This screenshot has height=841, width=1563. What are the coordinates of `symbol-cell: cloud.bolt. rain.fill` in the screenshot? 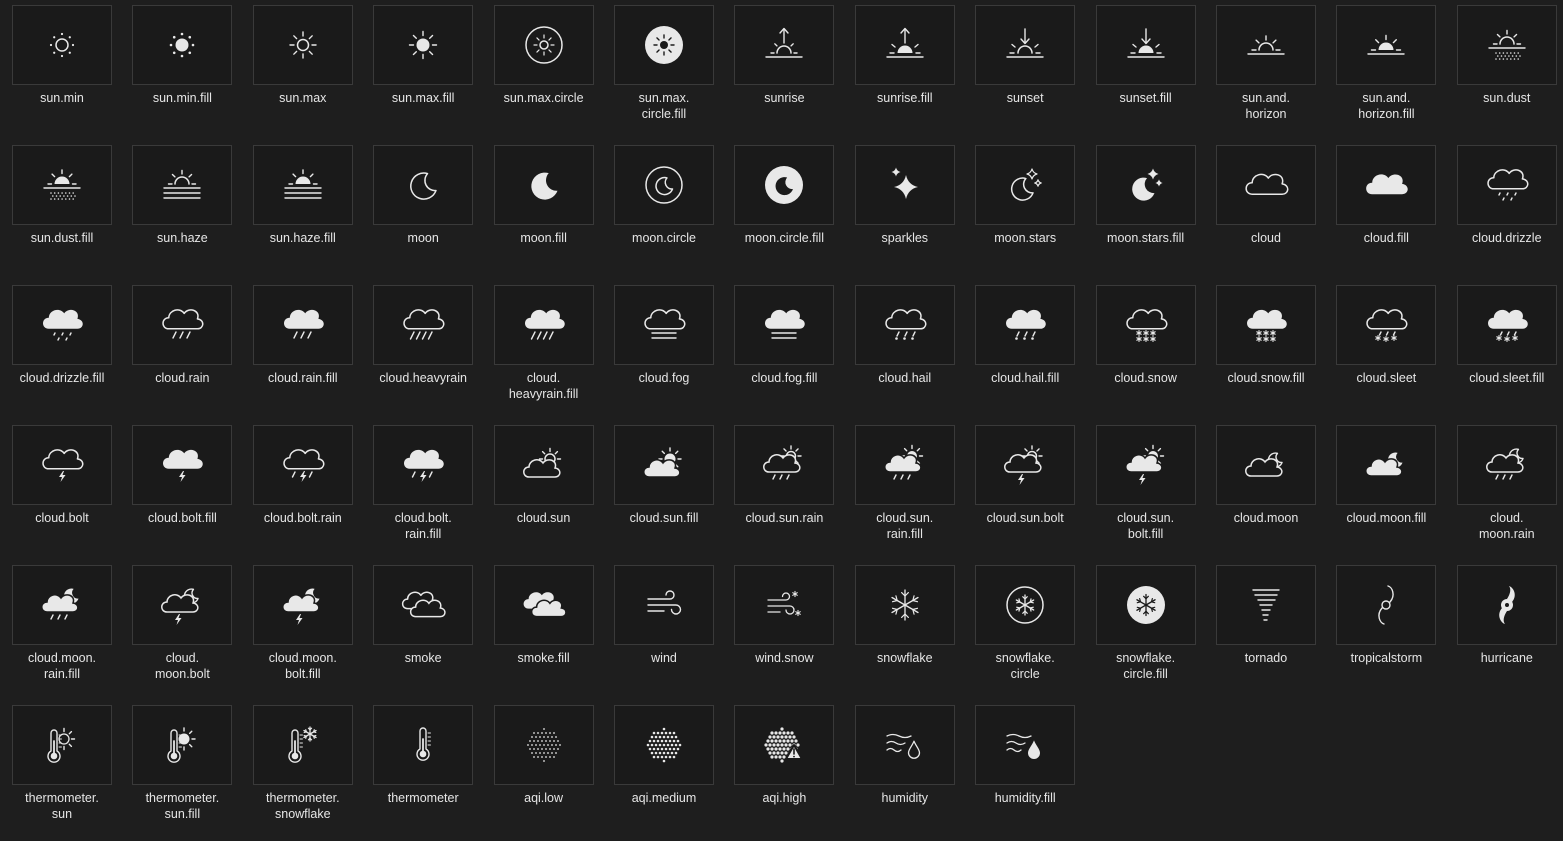 It's located at (423, 493).